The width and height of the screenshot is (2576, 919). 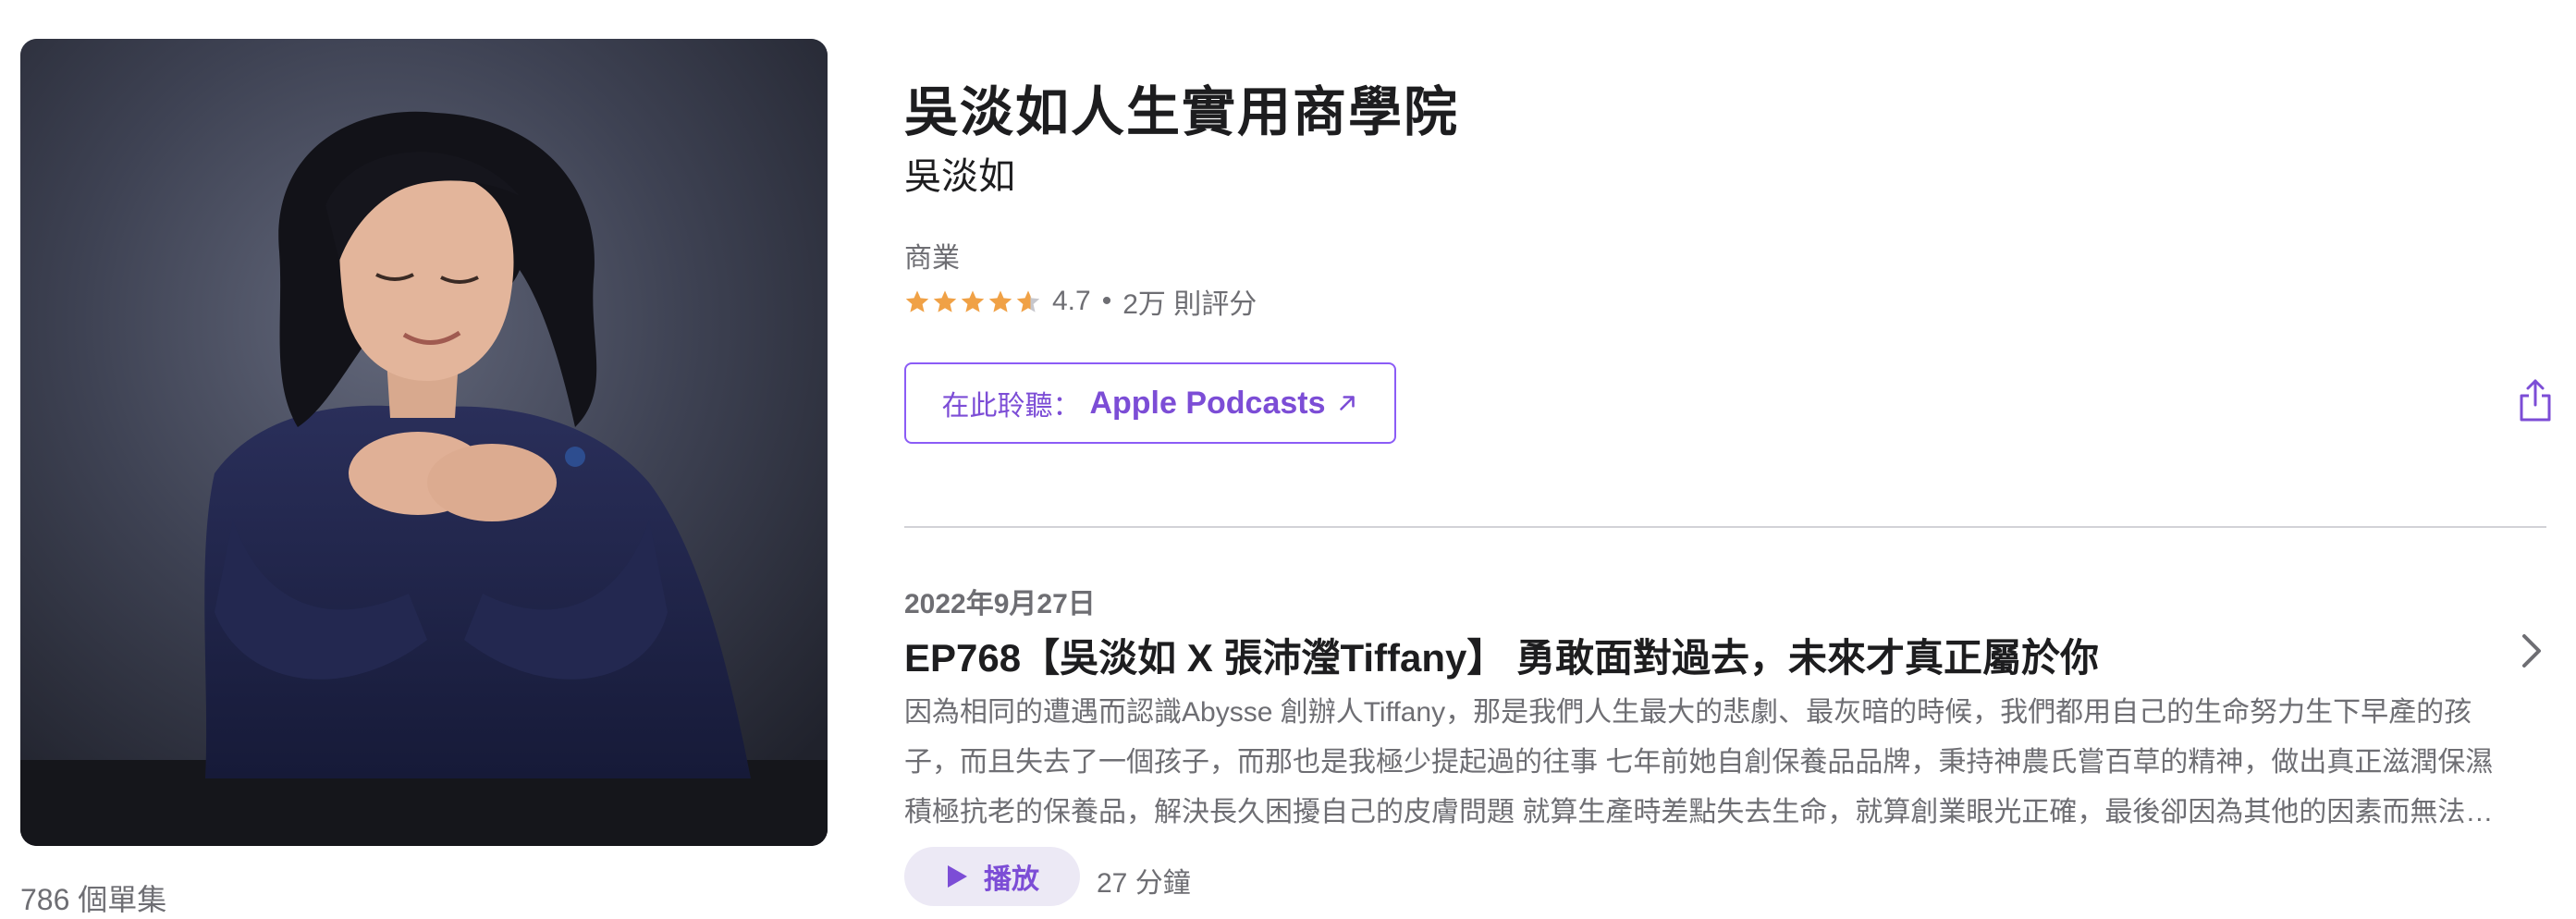 I want to click on listen-app-name: Apple Podcasts, so click(x=1207, y=403).